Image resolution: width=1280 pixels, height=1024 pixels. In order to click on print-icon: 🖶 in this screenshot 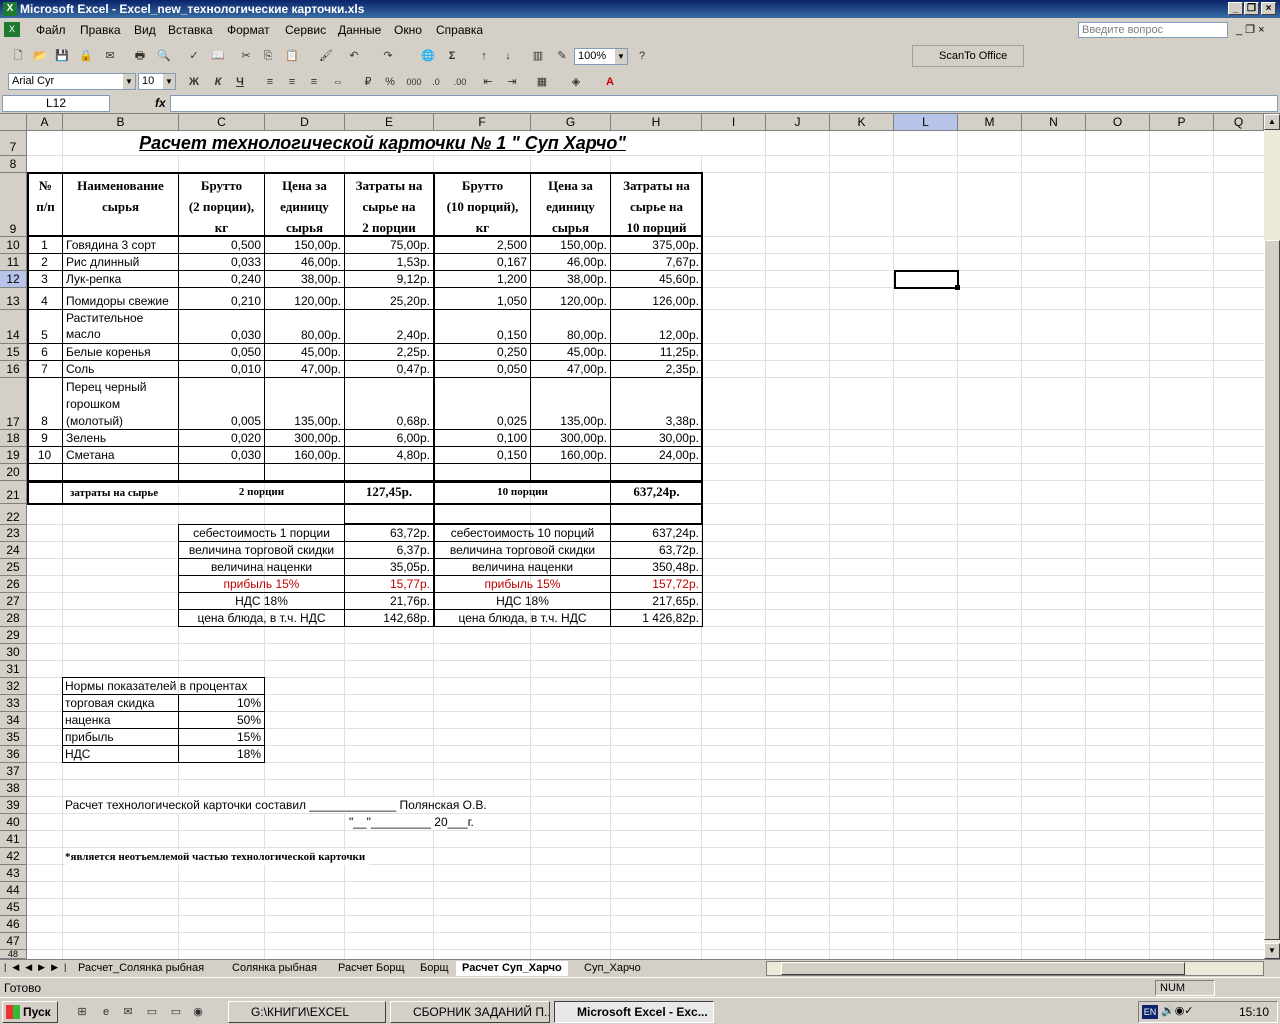, I will do `click(140, 56)`.